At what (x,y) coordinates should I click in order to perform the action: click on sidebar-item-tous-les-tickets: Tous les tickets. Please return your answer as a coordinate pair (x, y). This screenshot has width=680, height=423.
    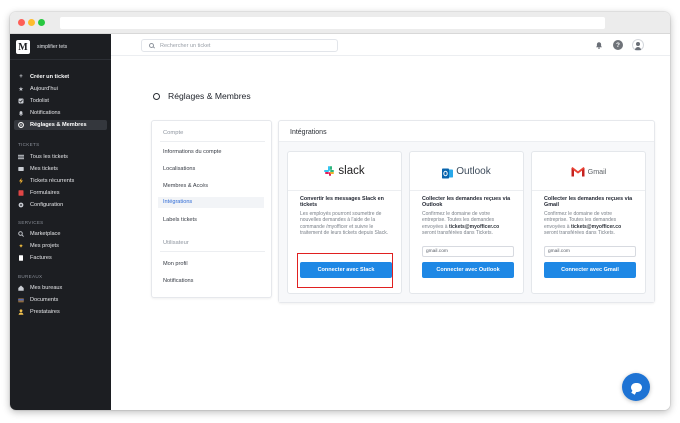
    Looking at the image, I should click on (43, 157).